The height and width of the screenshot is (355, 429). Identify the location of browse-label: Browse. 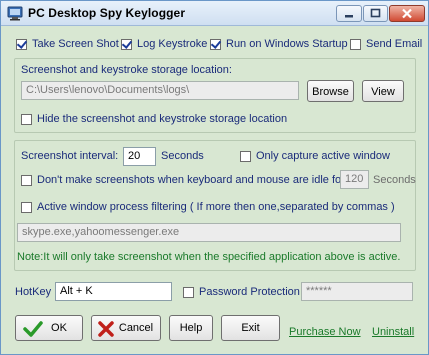
(330, 92).